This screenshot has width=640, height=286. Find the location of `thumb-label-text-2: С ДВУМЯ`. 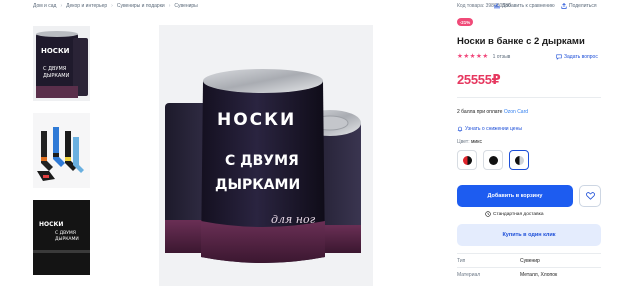

thumb-label-text-2: С ДВУМЯ is located at coordinates (65, 233).